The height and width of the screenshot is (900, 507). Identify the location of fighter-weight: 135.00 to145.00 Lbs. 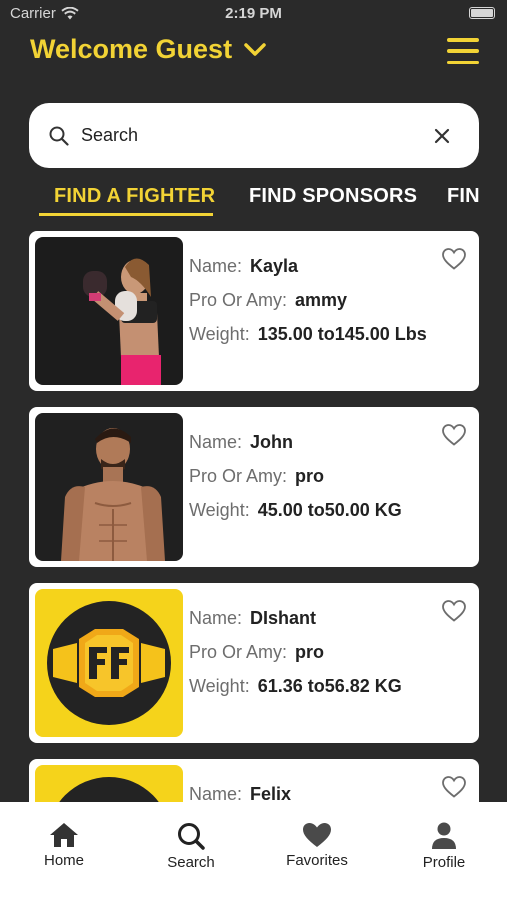
(342, 334).